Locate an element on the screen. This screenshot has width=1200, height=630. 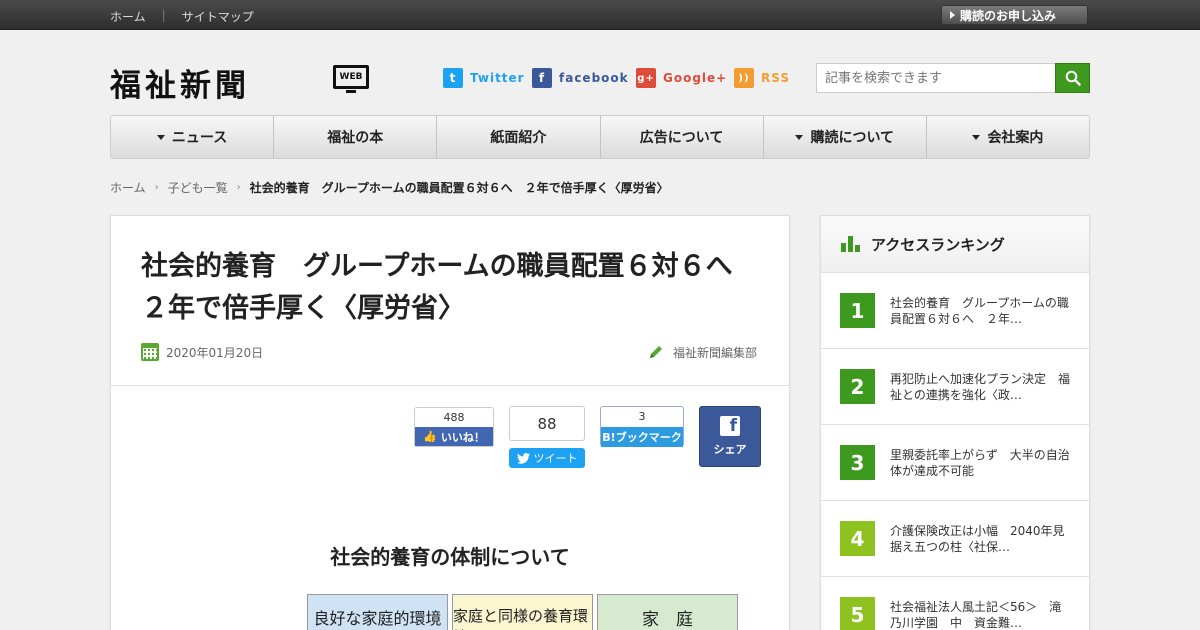
ranking-item: 3 里親委託率上がらず 大半の自治体が達成不可能 is located at coordinates (955, 463).